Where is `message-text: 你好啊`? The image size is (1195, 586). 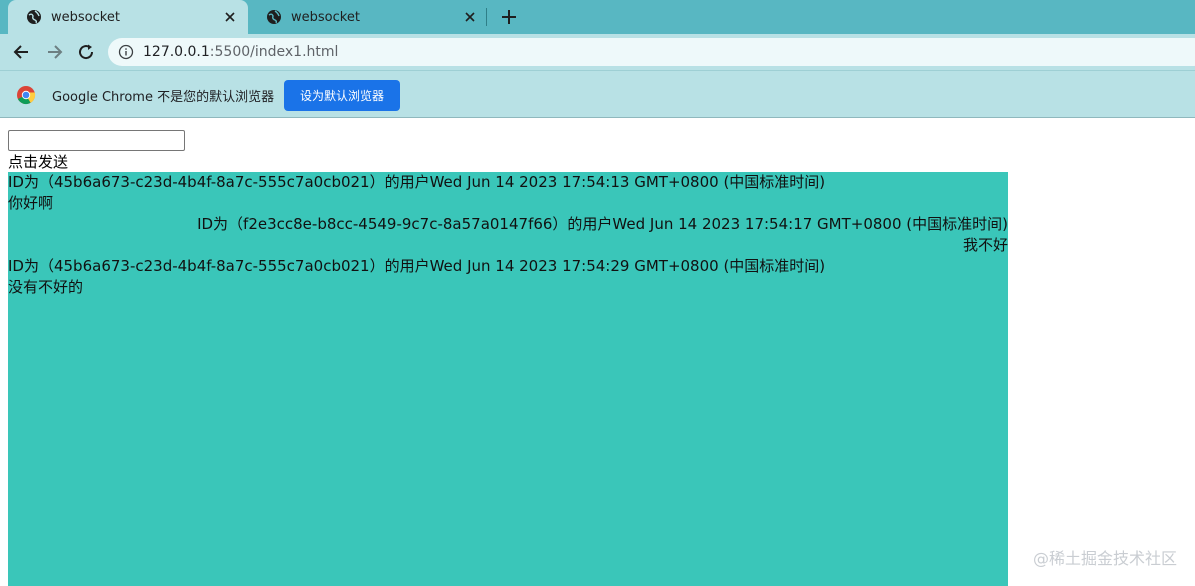 message-text: 你好啊 is located at coordinates (31, 203).